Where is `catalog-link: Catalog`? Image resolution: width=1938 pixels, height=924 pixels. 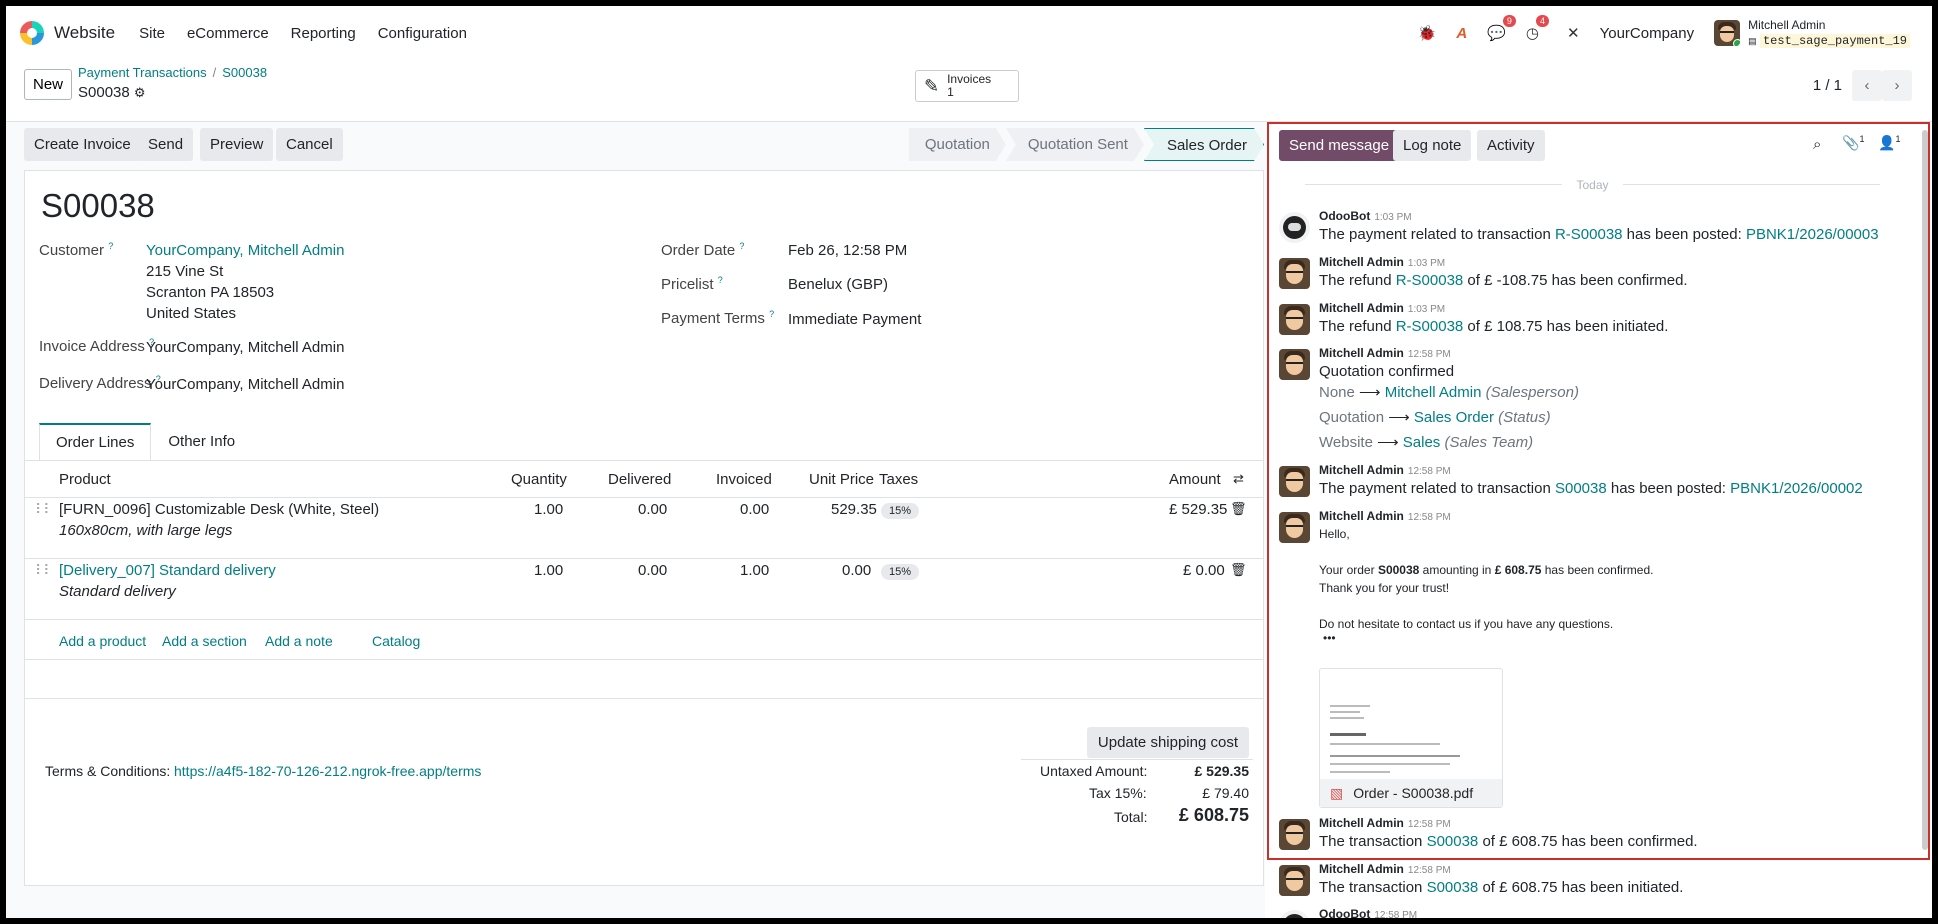
catalog-link: Catalog is located at coordinates (396, 641).